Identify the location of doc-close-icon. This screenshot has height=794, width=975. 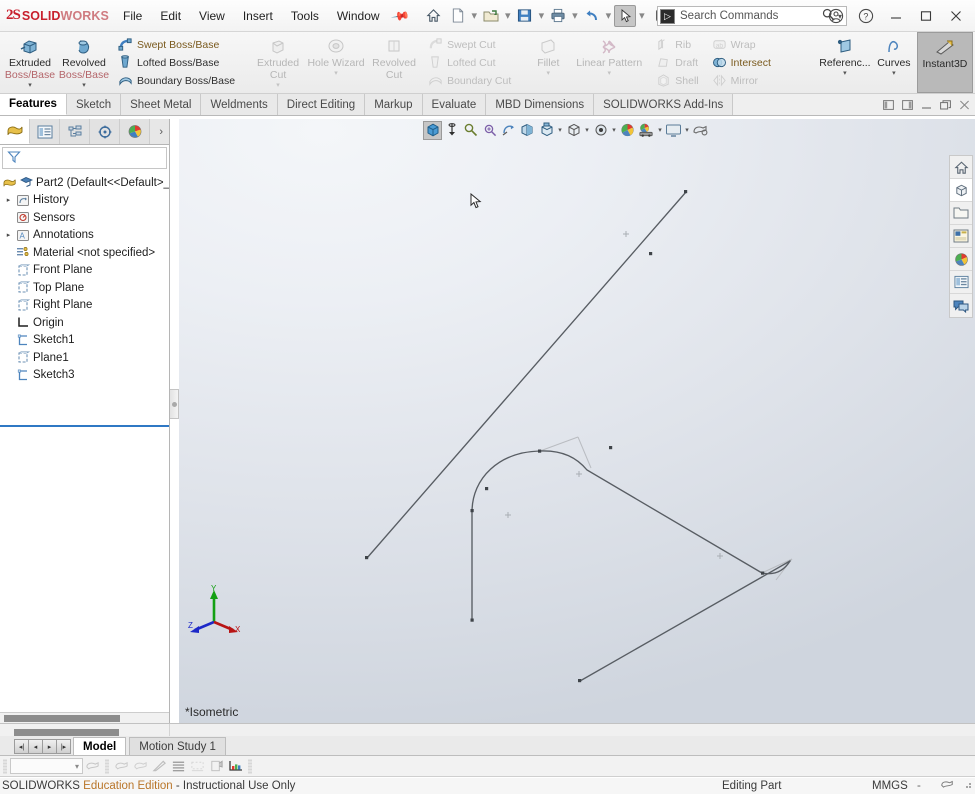
(964, 105).